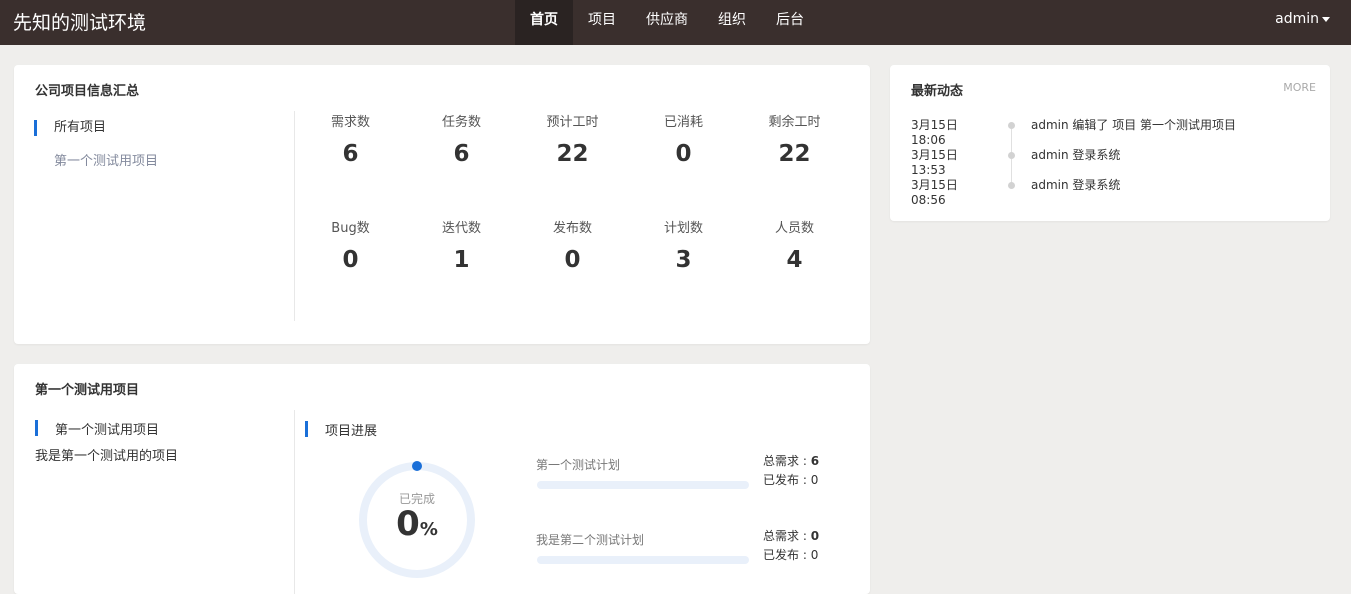 The width and height of the screenshot is (1351, 594). What do you see at coordinates (732, 22) in the screenshot?
I see `nav-item-organization: 组织` at bounding box center [732, 22].